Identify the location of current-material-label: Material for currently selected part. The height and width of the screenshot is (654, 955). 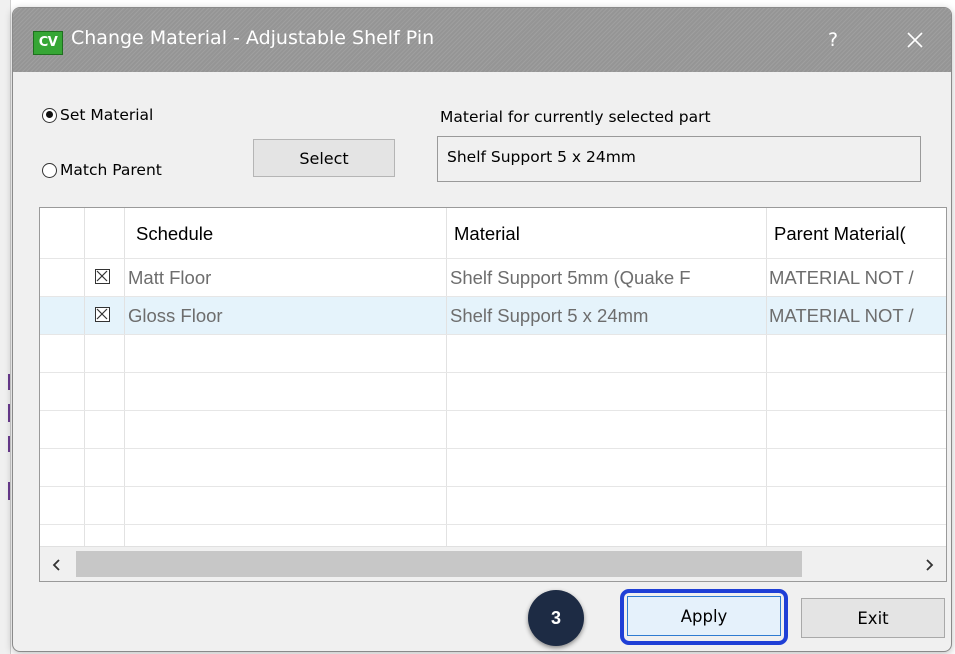
(575, 117).